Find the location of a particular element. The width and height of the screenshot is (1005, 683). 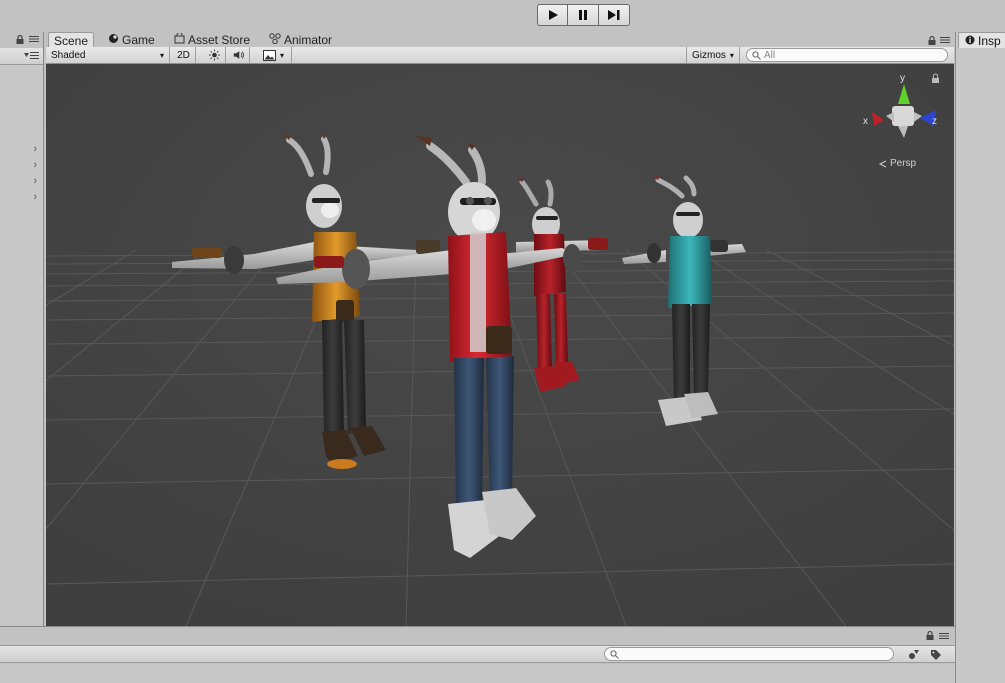

hierarchy-tabbar is located at coordinates (21, 40).